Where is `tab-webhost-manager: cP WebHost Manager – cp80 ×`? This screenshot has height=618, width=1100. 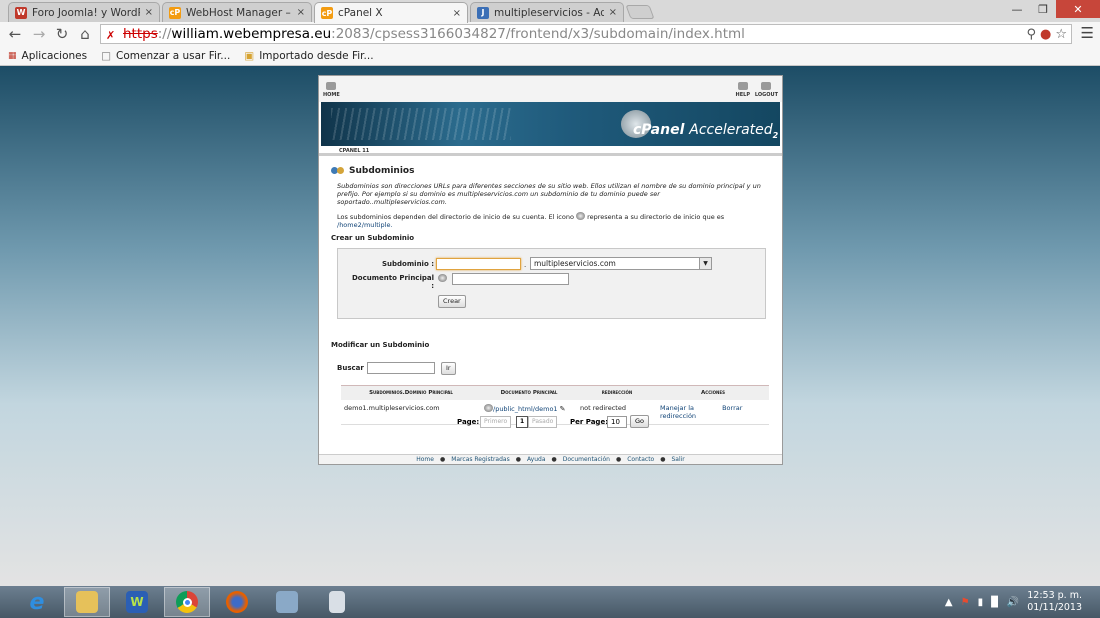 tab-webhost-manager: cP WebHost Manager – cp80 × is located at coordinates (237, 12).